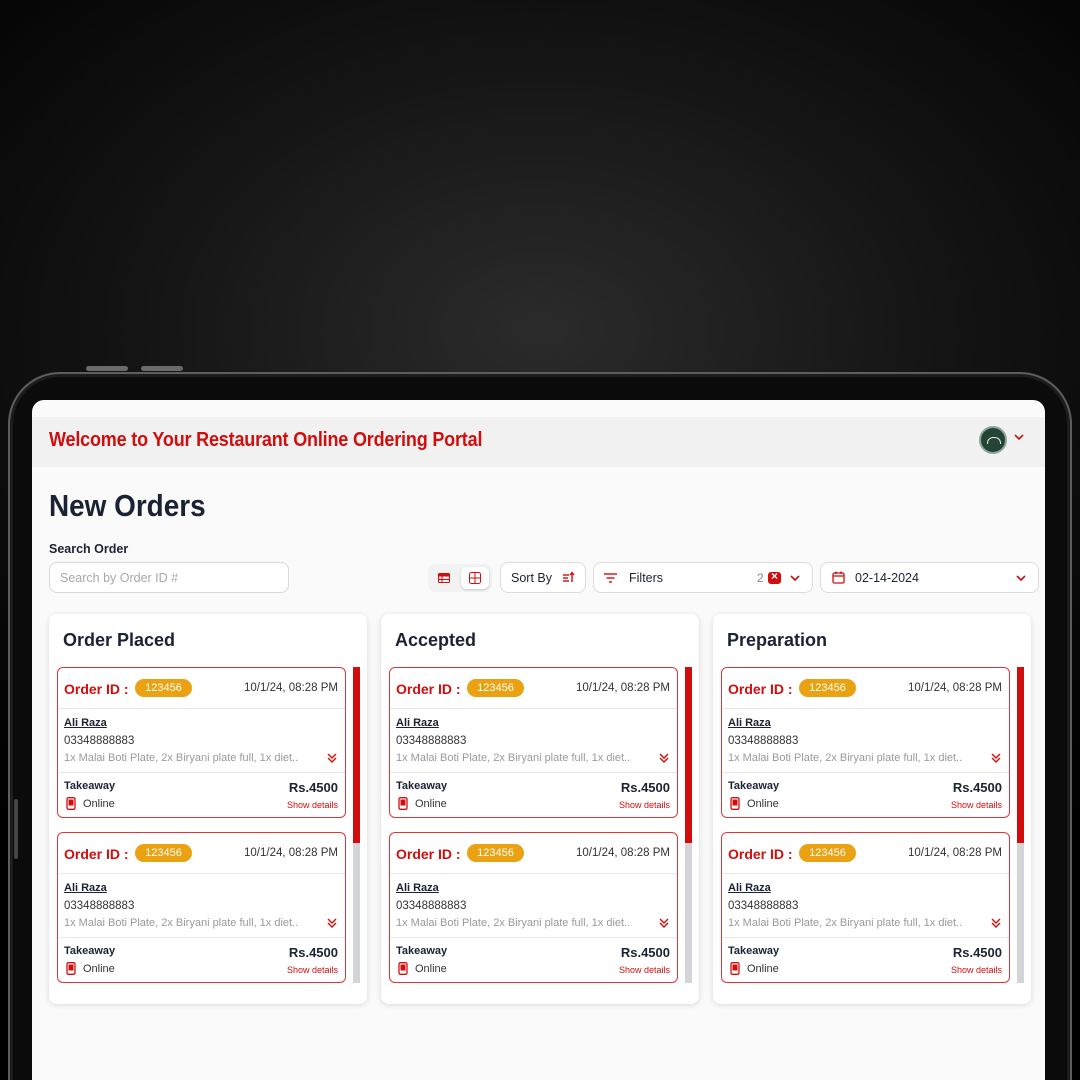 The width and height of the screenshot is (1080, 1080). Describe the element at coordinates (774, 576) in the screenshot. I see `clear-filters-icon` at that location.